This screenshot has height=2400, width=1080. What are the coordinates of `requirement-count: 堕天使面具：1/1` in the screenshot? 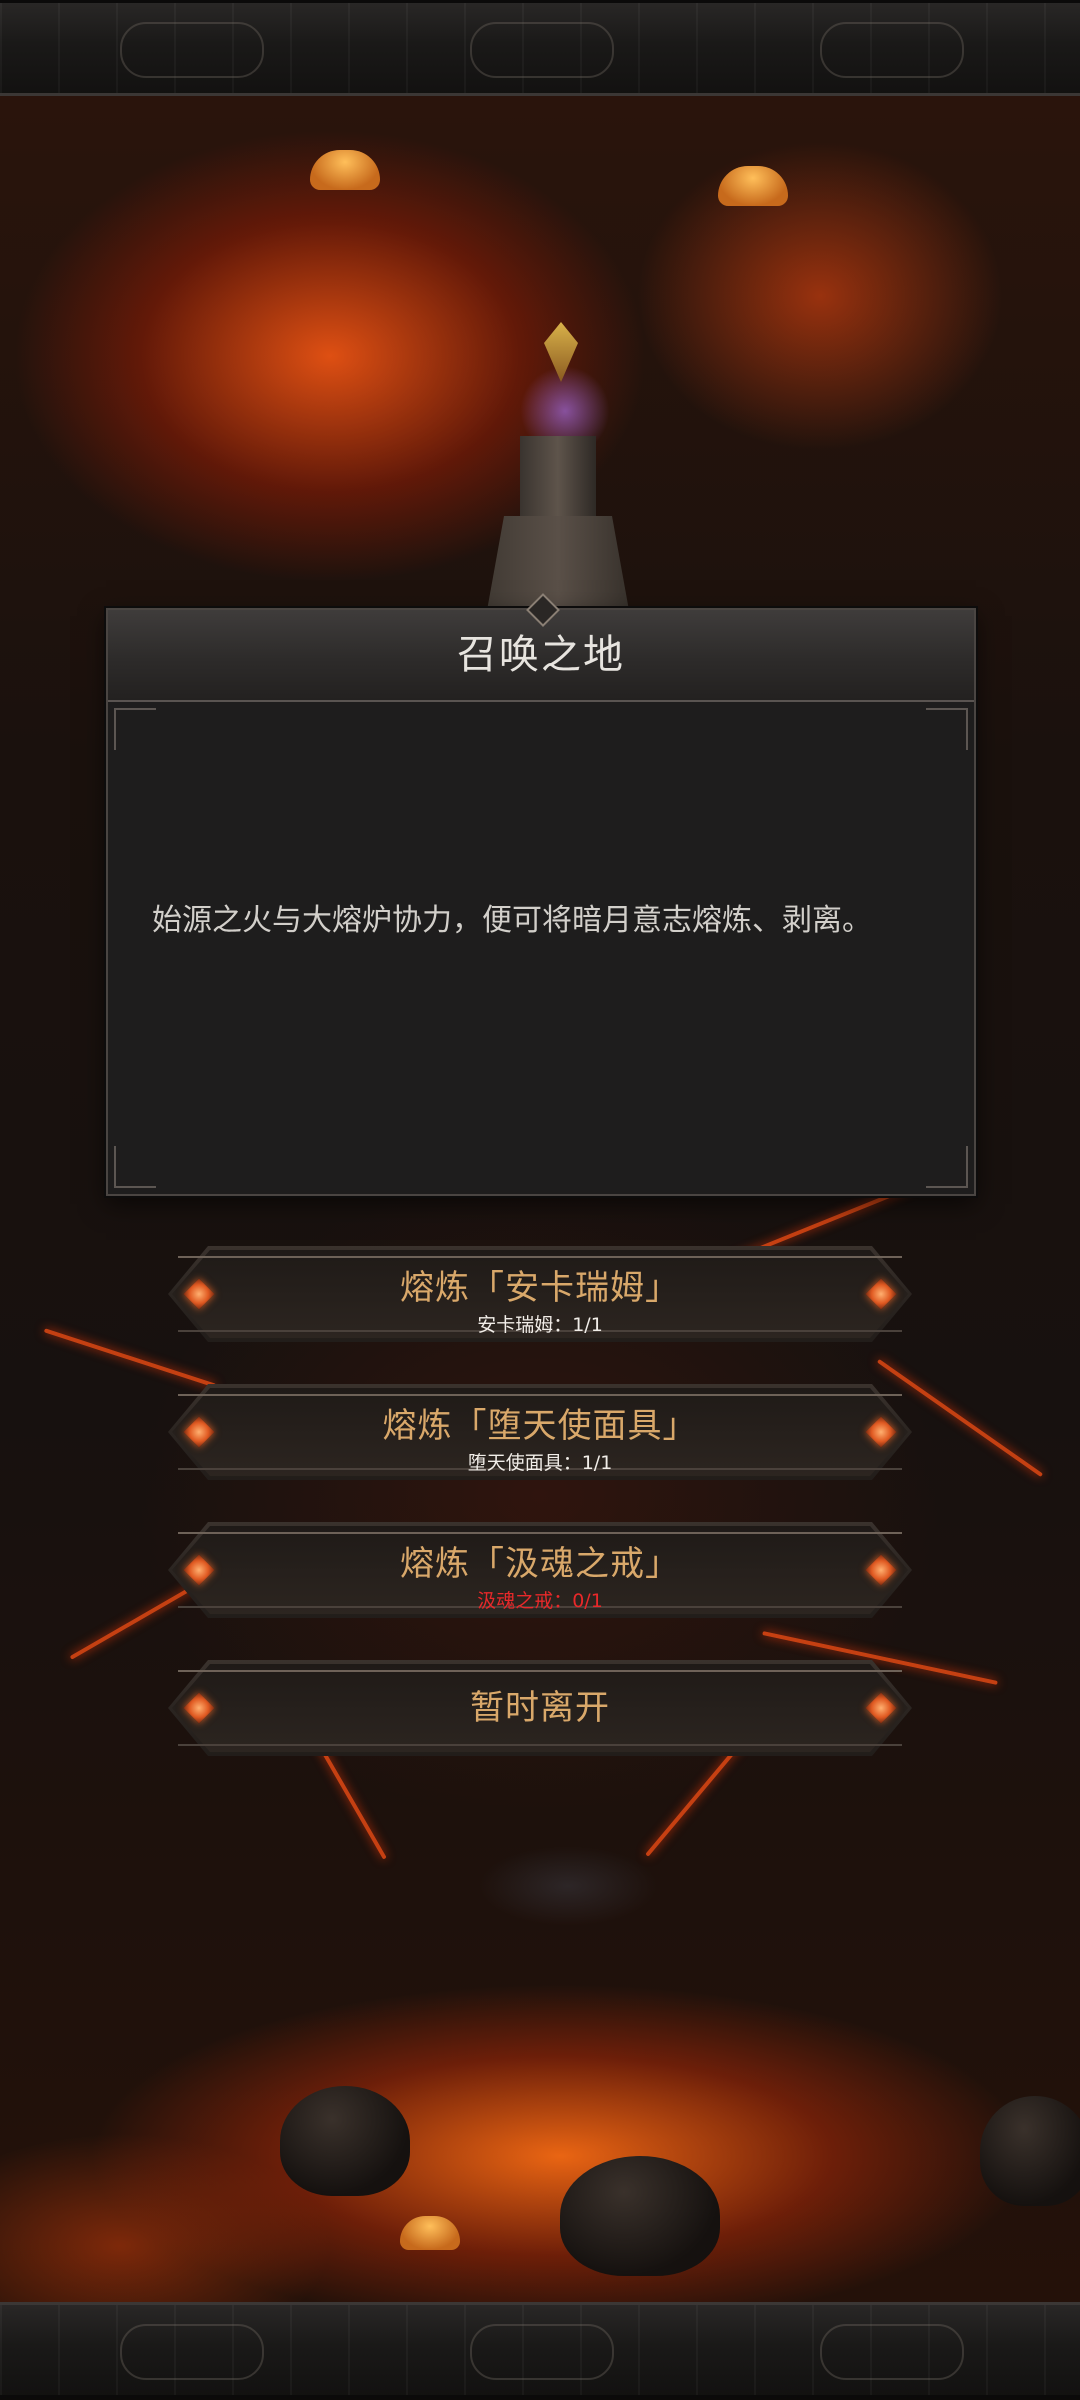 It's located at (540, 1463).